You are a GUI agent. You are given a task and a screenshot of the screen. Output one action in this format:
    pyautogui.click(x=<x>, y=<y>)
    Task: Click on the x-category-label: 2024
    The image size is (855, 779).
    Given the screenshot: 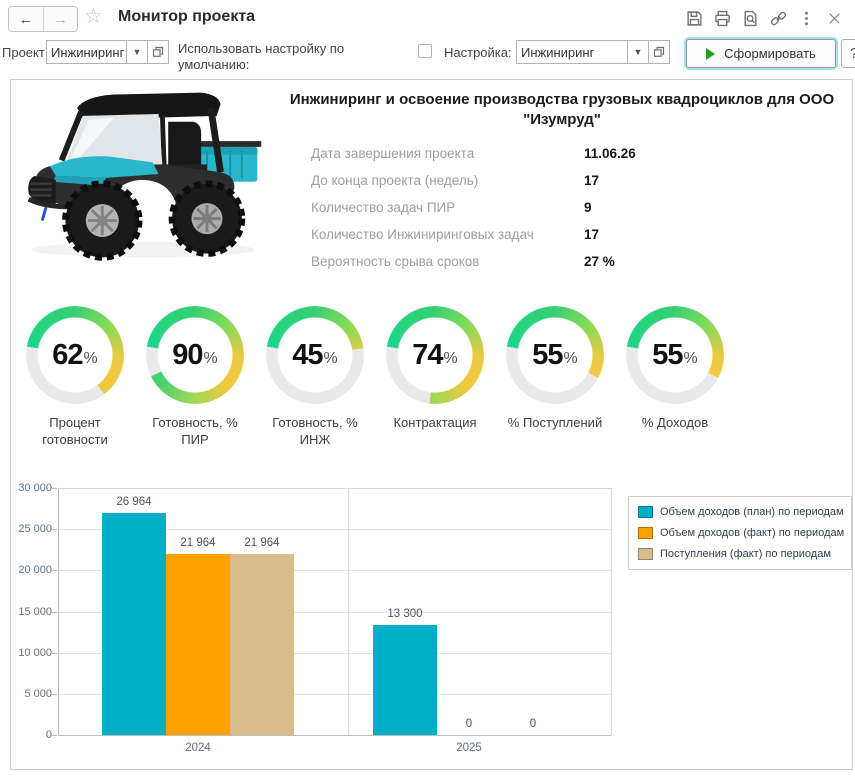 What is the action you would take?
    pyautogui.click(x=198, y=748)
    